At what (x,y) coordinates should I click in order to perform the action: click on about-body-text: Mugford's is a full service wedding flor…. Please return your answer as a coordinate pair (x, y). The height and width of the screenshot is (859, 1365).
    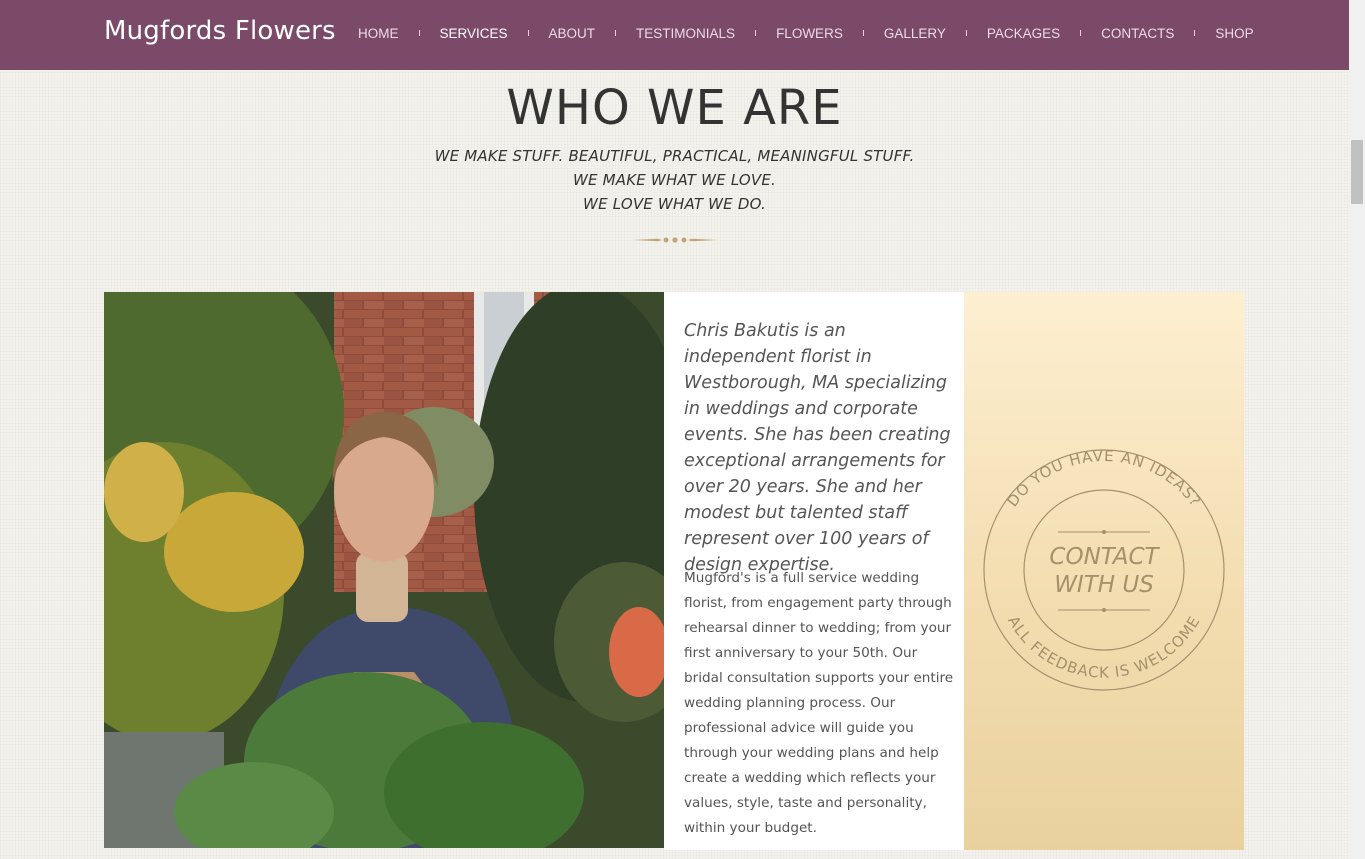
    Looking at the image, I should click on (819, 703).